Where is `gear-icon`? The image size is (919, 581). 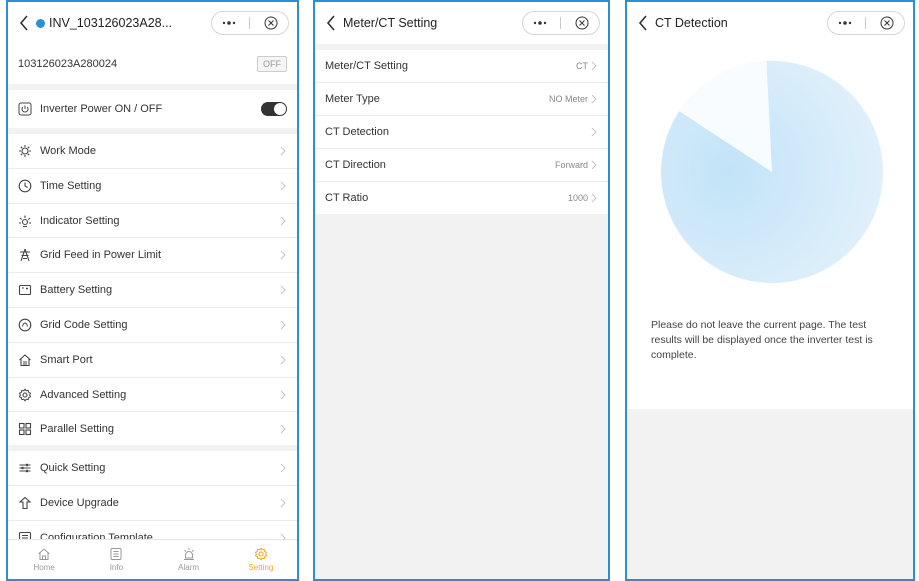
gear-icon is located at coordinates (25, 394).